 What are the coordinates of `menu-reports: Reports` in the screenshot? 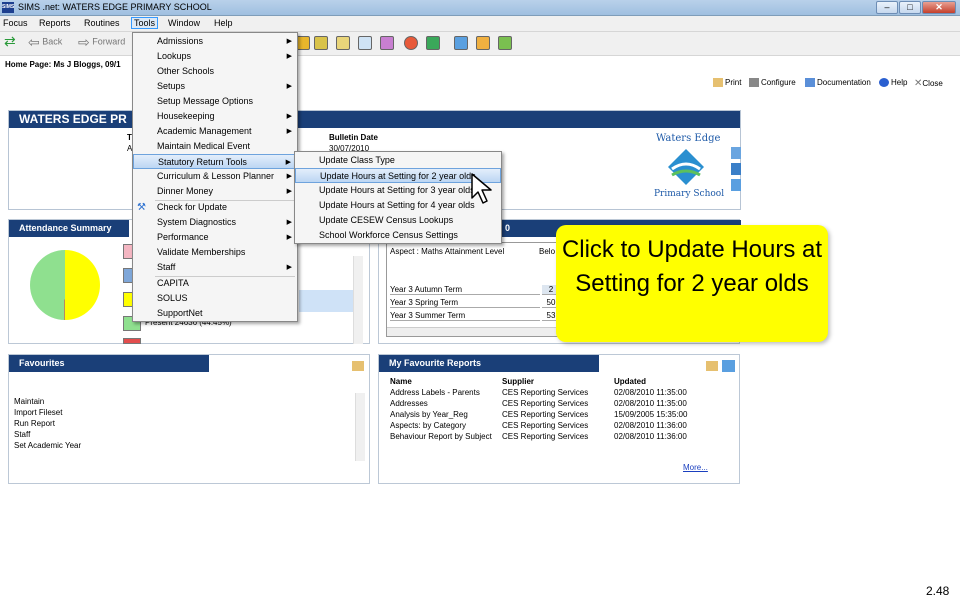 It's located at (55, 23).